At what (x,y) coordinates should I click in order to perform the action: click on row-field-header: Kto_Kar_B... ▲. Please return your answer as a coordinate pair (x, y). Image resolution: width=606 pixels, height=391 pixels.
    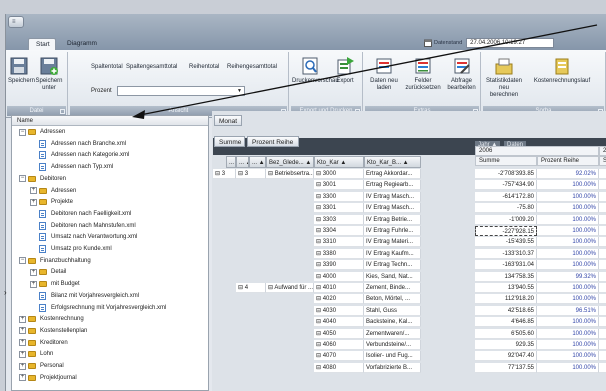
    Looking at the image, I should click on (392, 162).